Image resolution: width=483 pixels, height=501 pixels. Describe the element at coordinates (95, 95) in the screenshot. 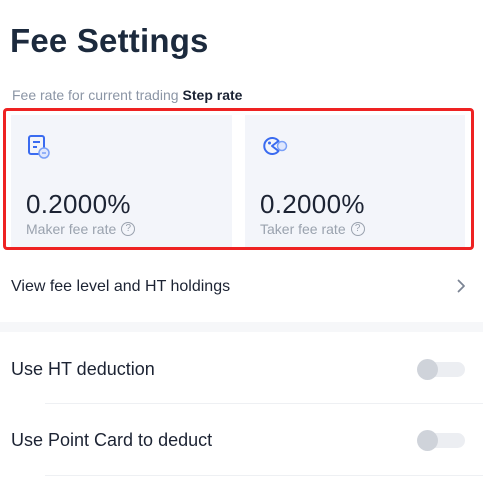

I see `fee-rate-caption-text: Fee rate for current trading` at that location.